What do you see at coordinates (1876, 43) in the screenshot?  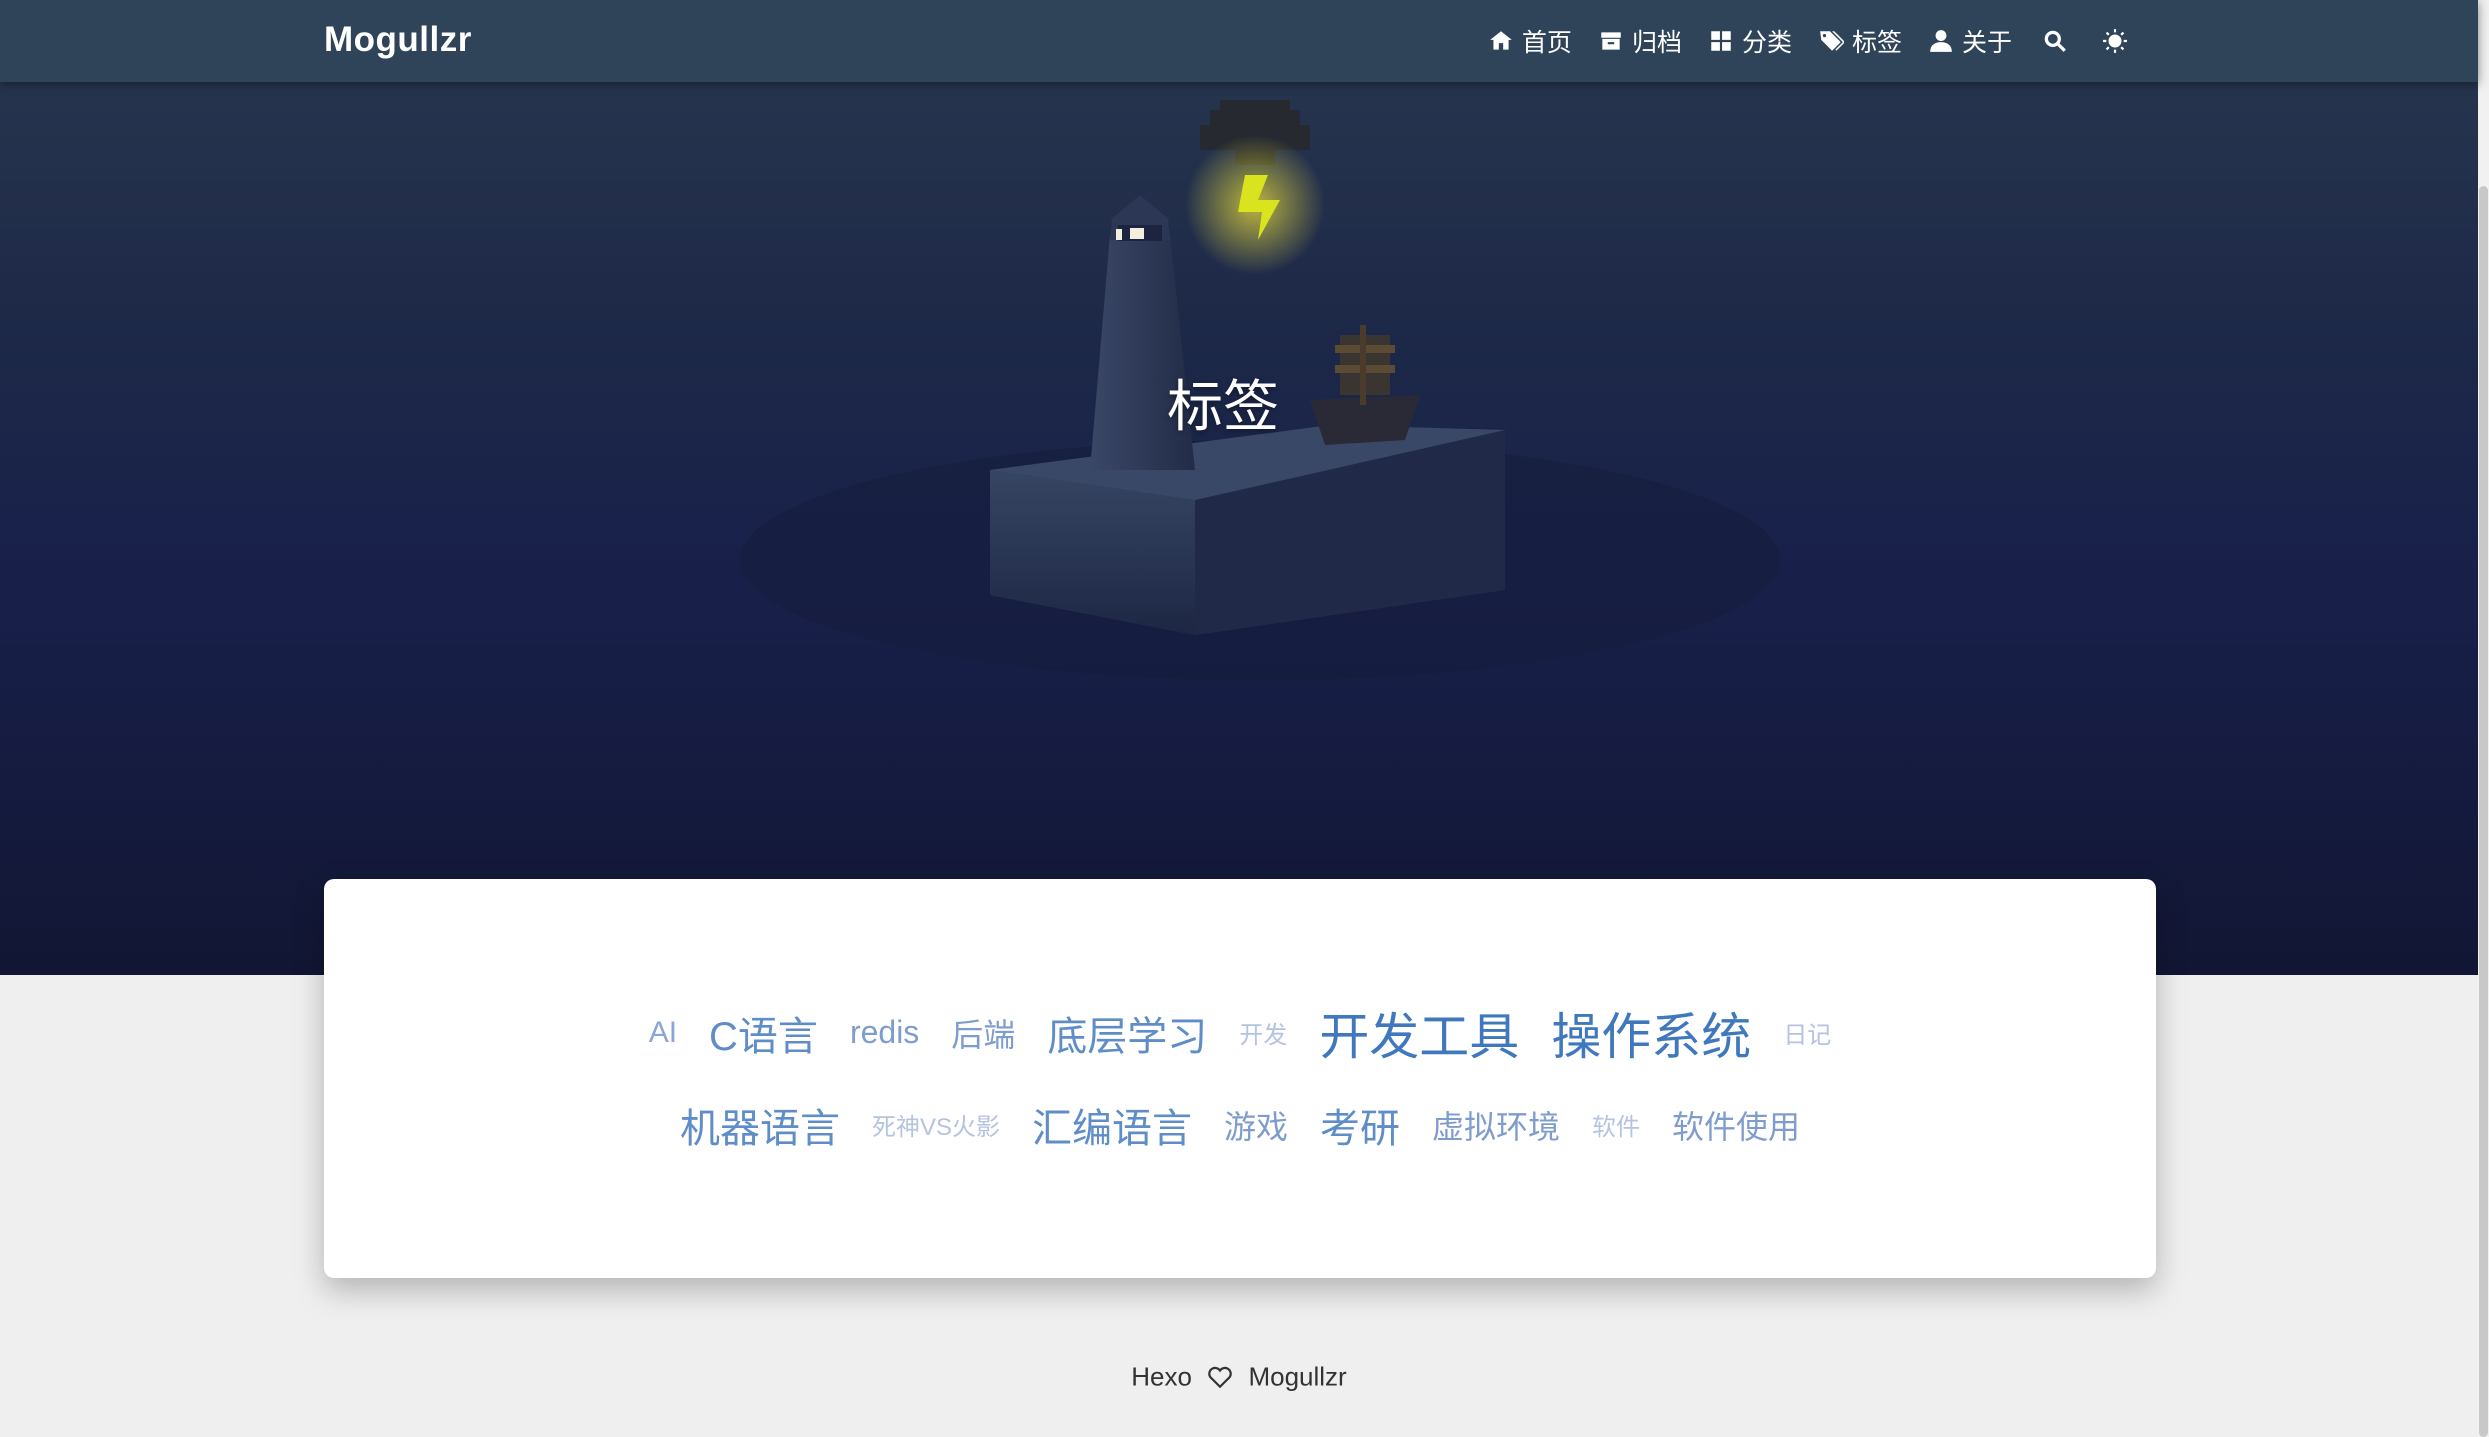 I see `nav-item-label: 标签` at bounding box center [1876, 43].